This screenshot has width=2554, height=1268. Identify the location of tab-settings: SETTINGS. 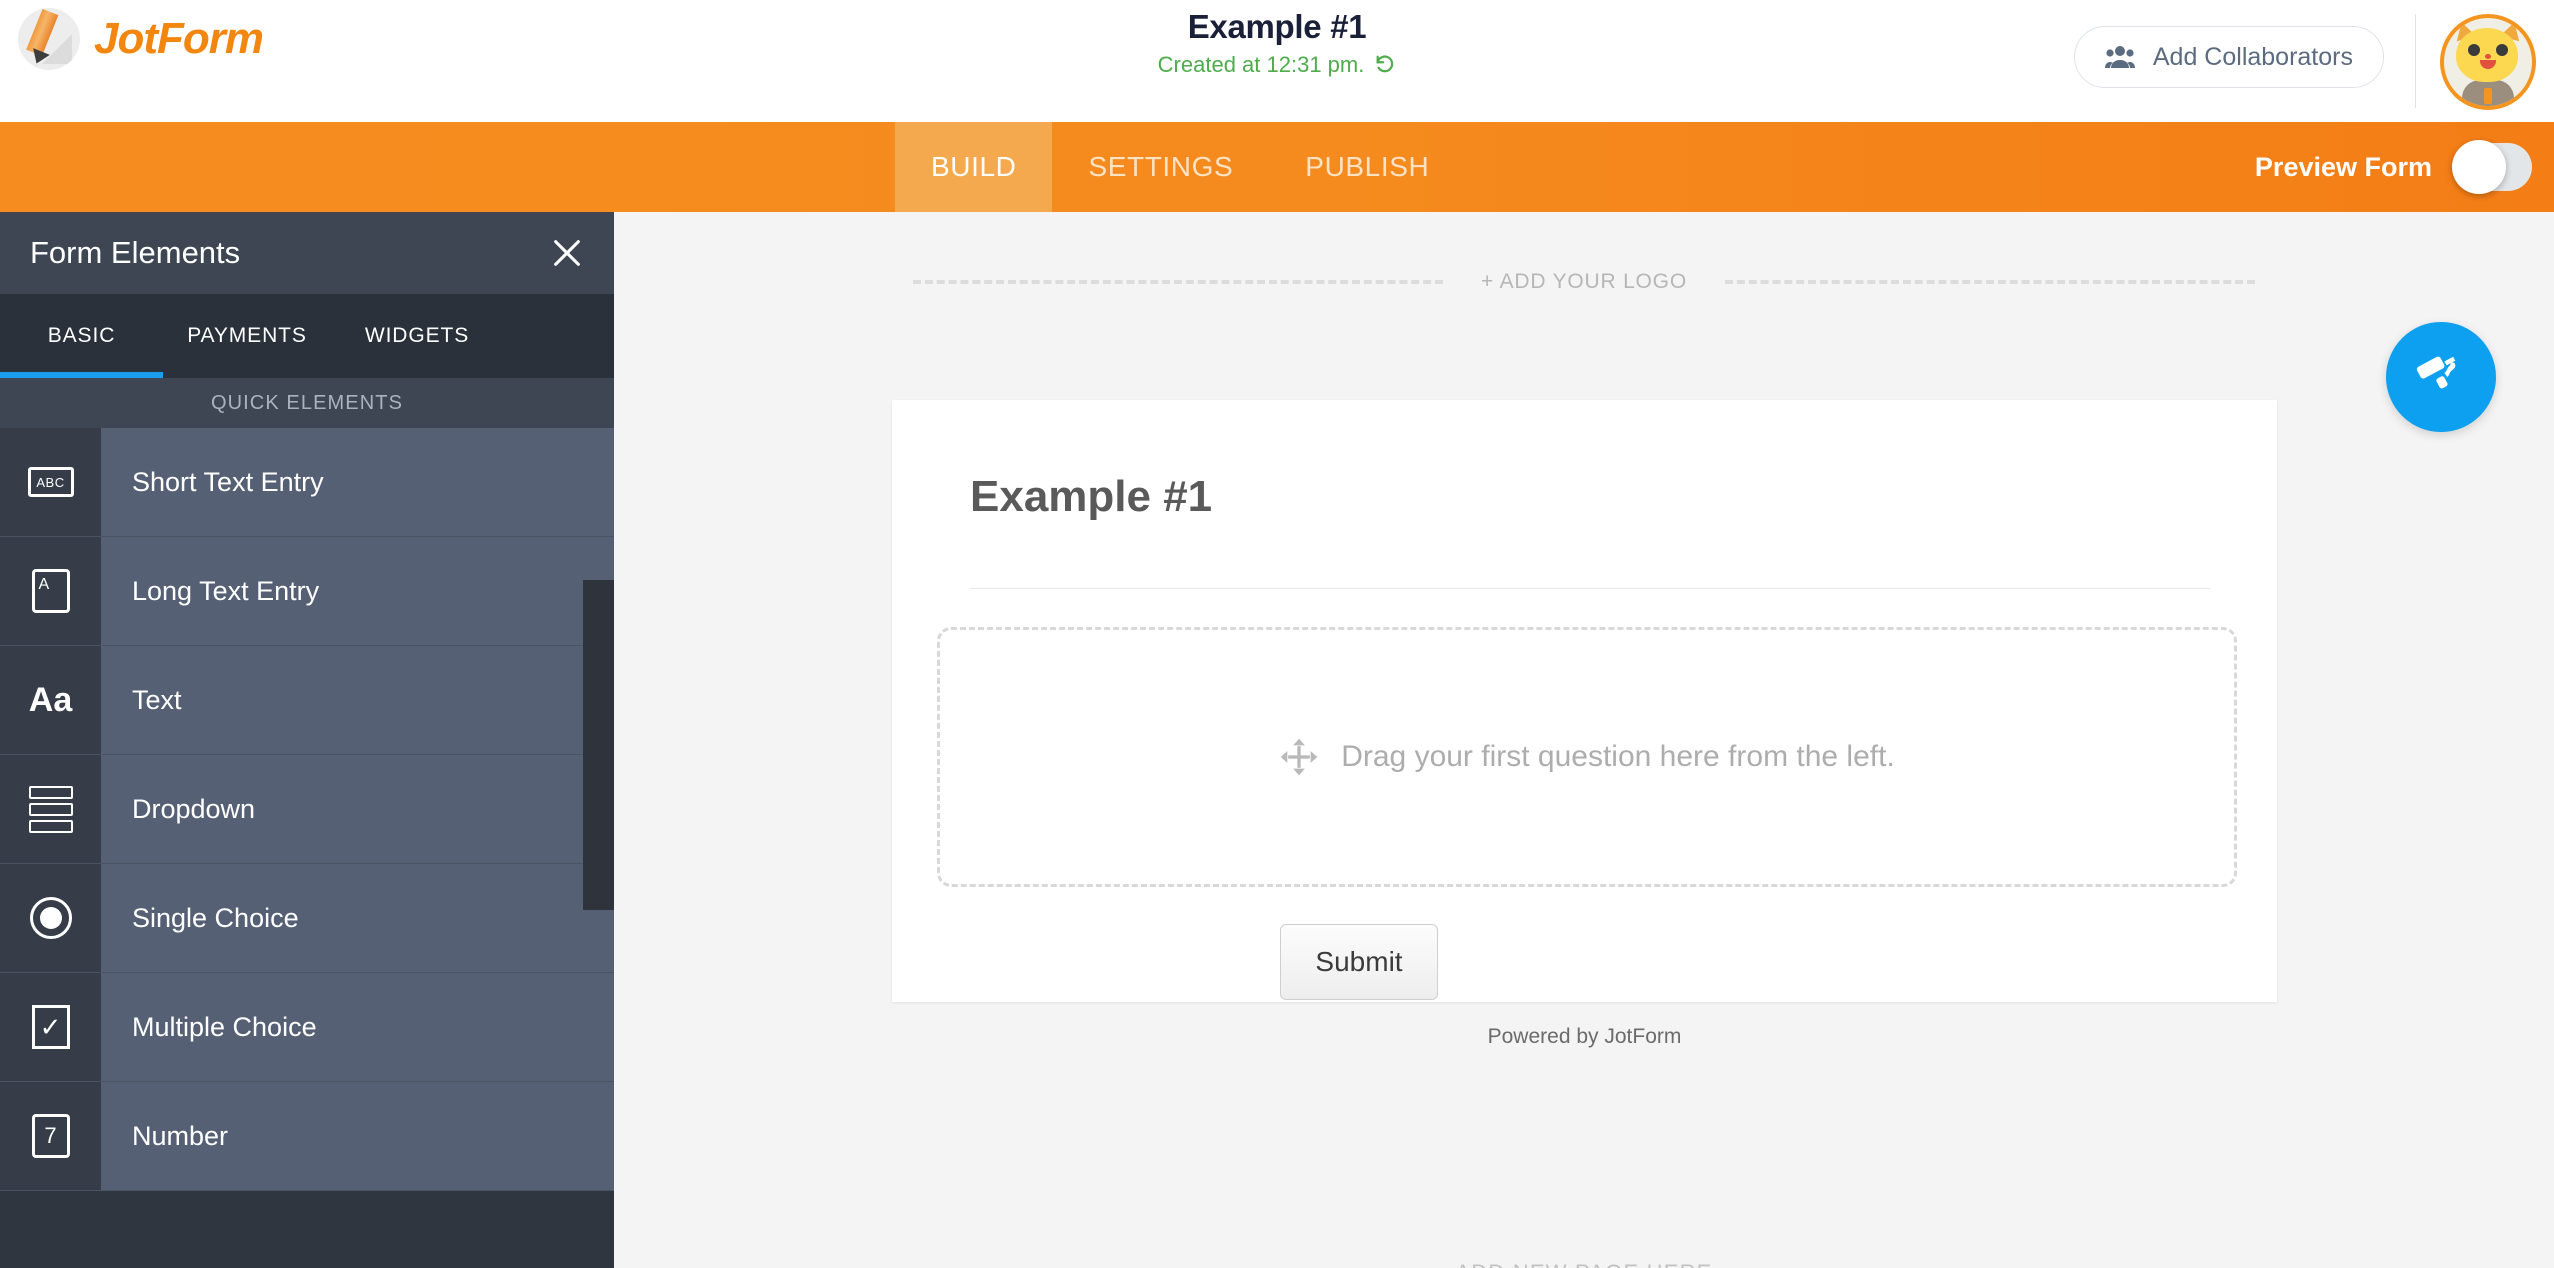
(1160, 167).